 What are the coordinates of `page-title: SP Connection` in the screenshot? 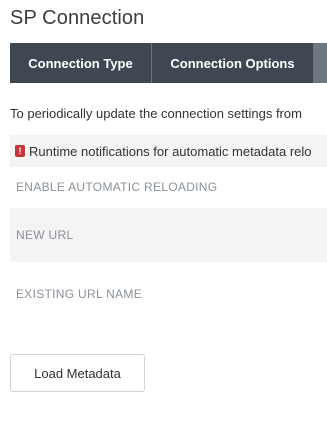 It's located at (77, 18).